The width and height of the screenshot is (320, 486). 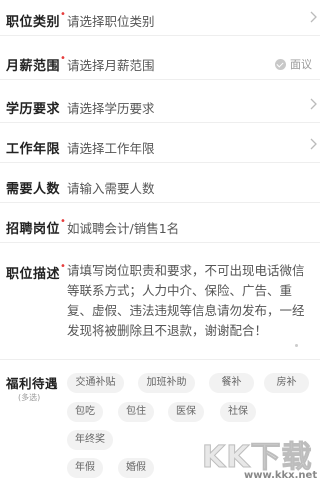 What do you see at coordinates (238, 412) in the screenshot?
I see `benefit-tag: 社保` at bounding box center [238, 412].